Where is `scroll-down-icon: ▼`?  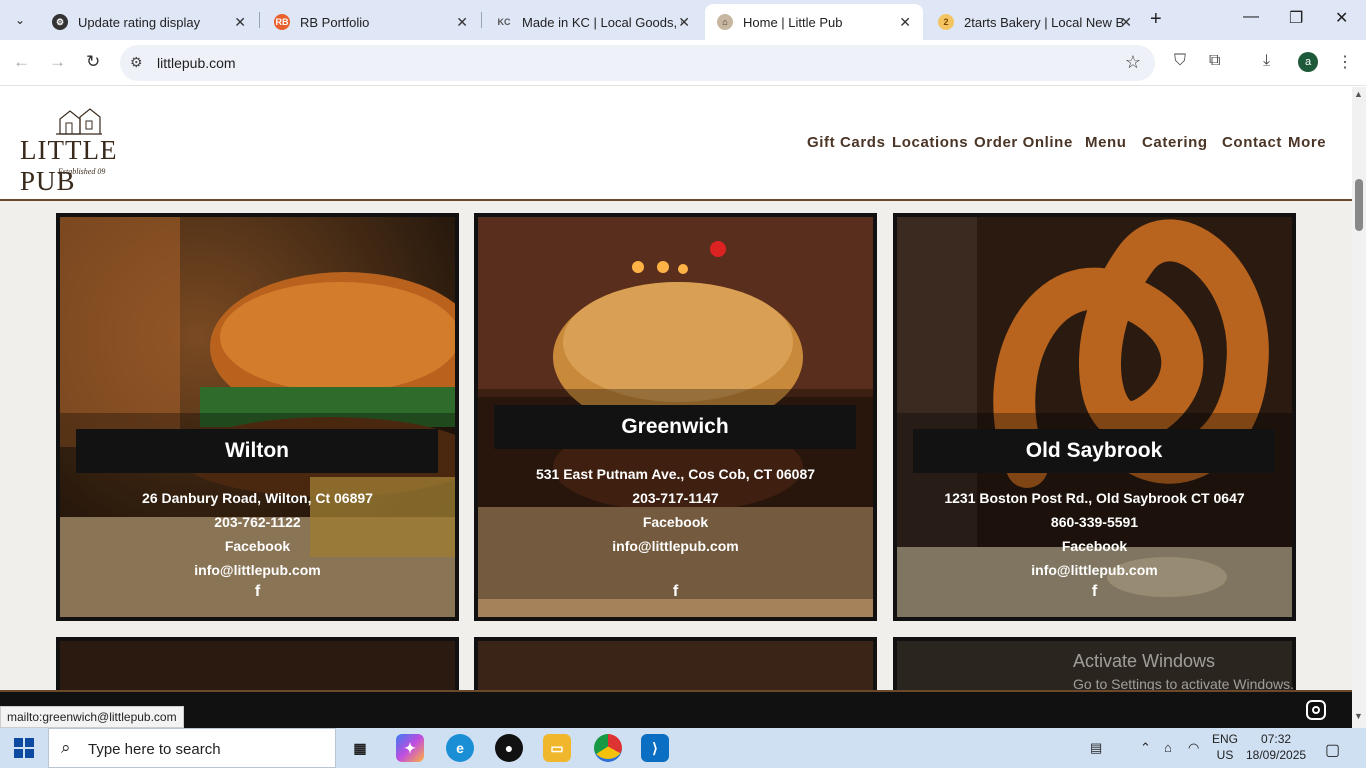 scroll-down-icon: ▼ is located at coordinates (1358, 716).